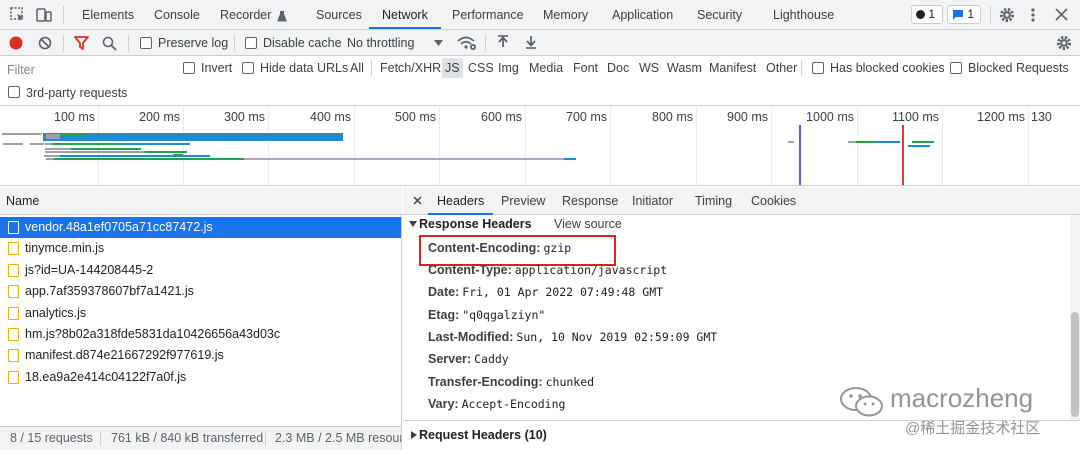 The image size is (1080, 450). What do you see at coordinates (932, 14) in the screenshot?
I see `error-count: 1` at bounding box center [932, 14].